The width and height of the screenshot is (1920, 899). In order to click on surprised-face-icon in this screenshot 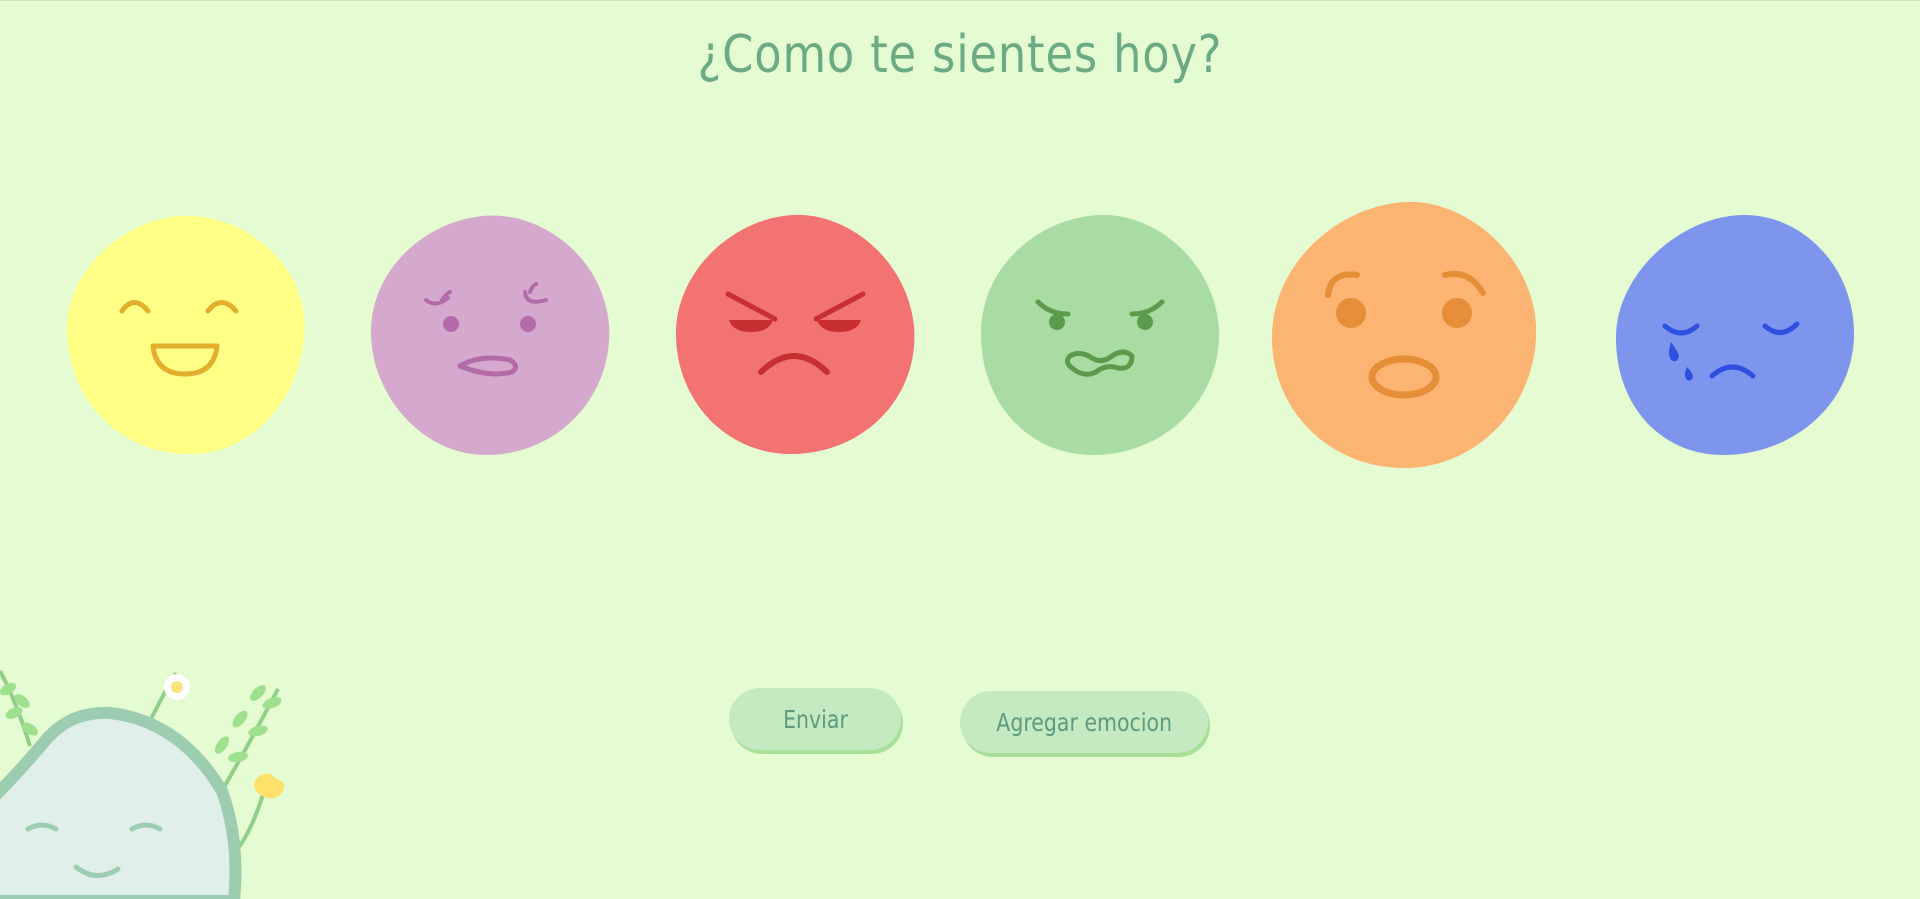, I will do `click(1404, 335)`.